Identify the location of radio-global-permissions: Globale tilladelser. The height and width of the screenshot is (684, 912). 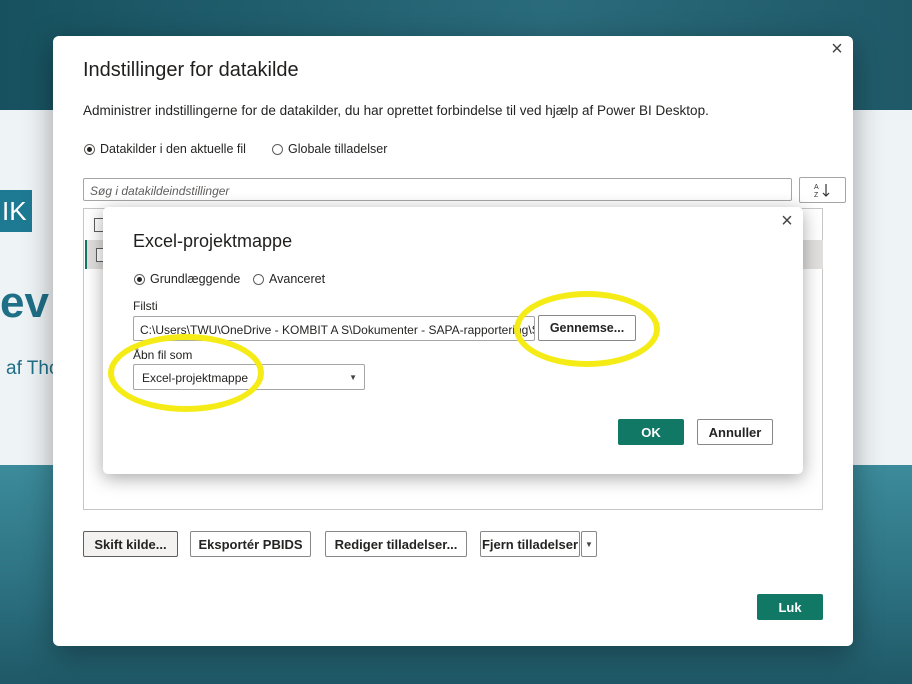
(329, 149).